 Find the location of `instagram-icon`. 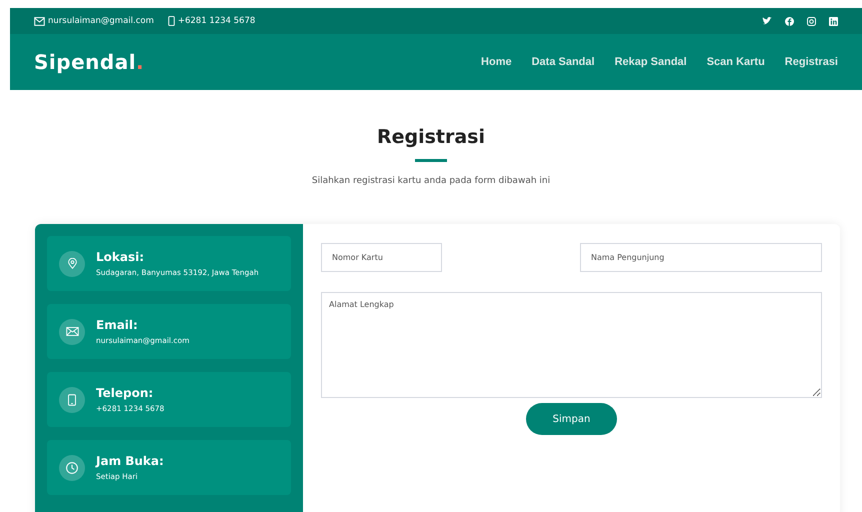

instagram-icon is located at coordinates (811, 21).